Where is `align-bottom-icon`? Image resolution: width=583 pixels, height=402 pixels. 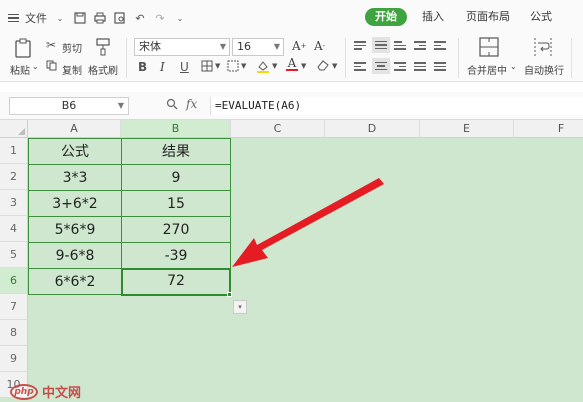
align-bottom-icon is located at coordinates (400, 45).